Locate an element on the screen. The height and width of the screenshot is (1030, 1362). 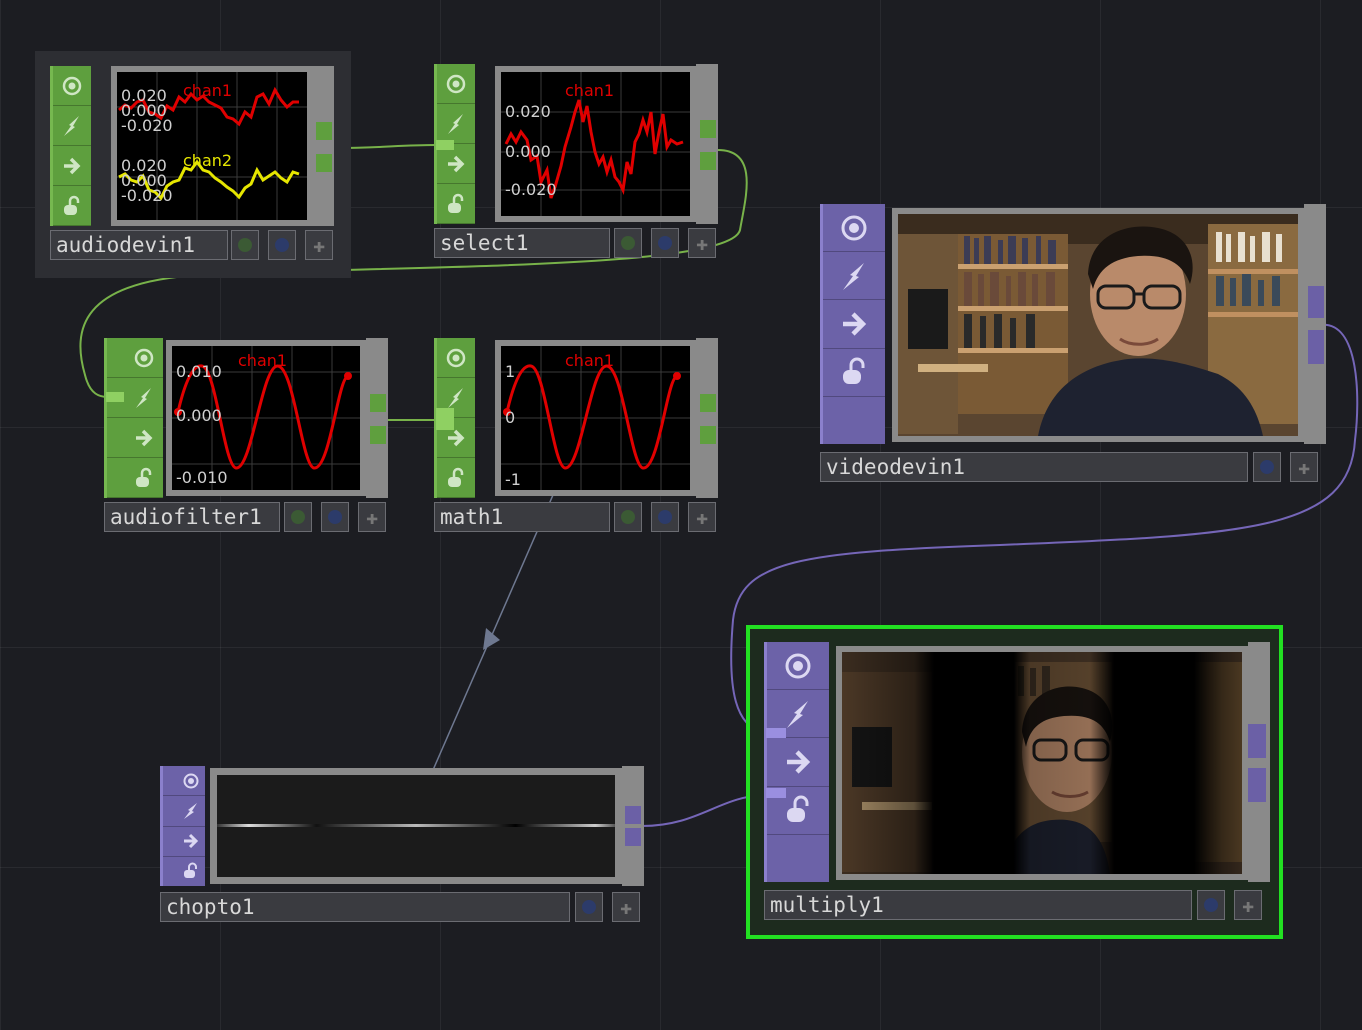
node-audiofilter1: 0.010 0.000 -0.010 chan1 is located at coordinates (247, 418).